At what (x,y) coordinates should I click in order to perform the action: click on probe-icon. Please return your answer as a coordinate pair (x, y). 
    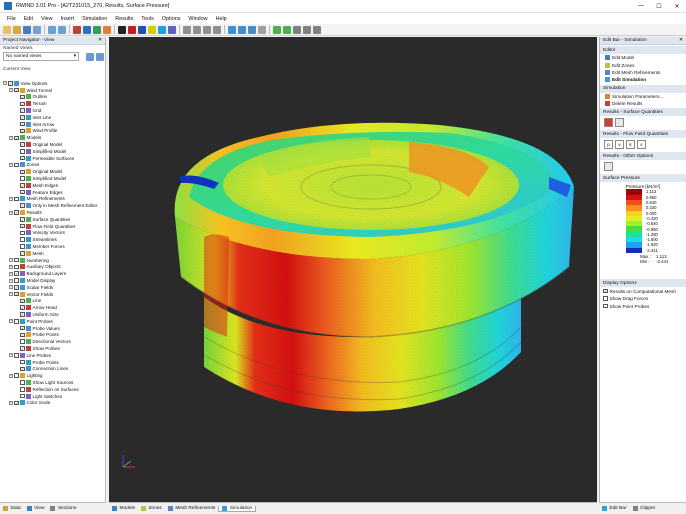
    Looking at the image, I should click on (277, 29).